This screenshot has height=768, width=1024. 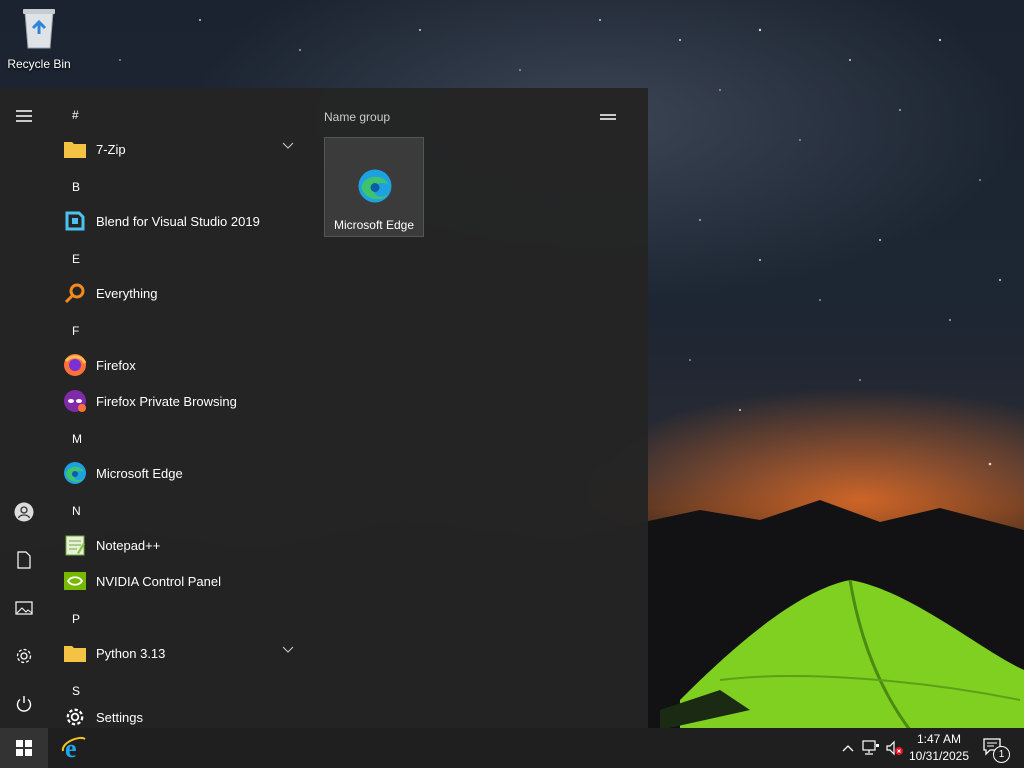 I want to click on app-label: 7-Zip, so click(x=111, y=149).